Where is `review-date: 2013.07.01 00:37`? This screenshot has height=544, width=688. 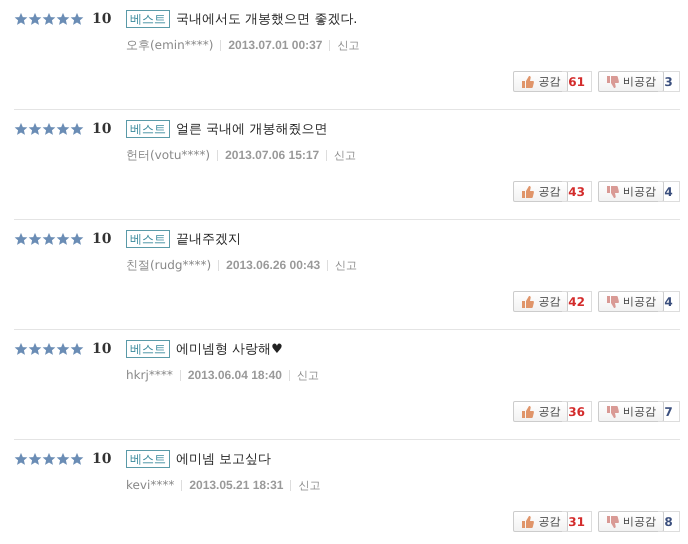 review-date: 2013.07.01 00:37 is located at coordinates (275, 45).